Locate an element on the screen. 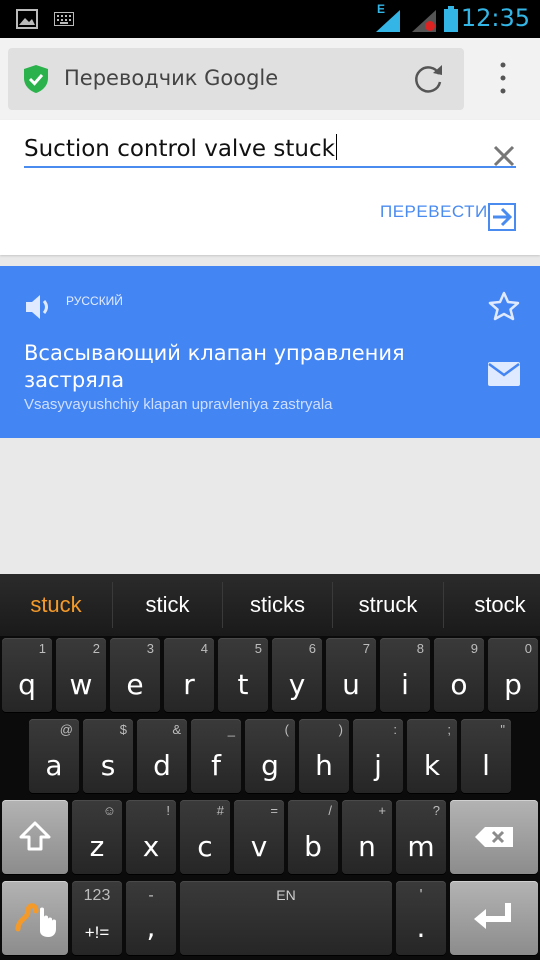 The image size is (540, 960). suggestion-item: stick is located at coordinates (167, 605).